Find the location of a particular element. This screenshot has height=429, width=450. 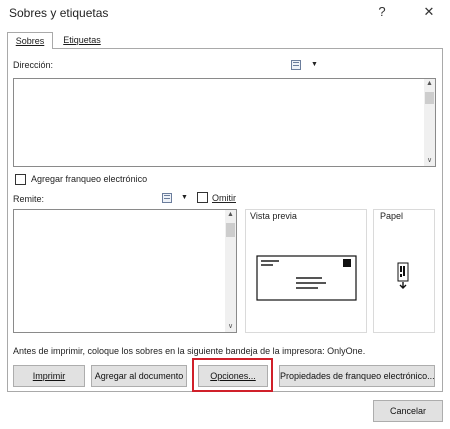

return-scroll-down-icon: ∨ is located at coordinates (230, 327).